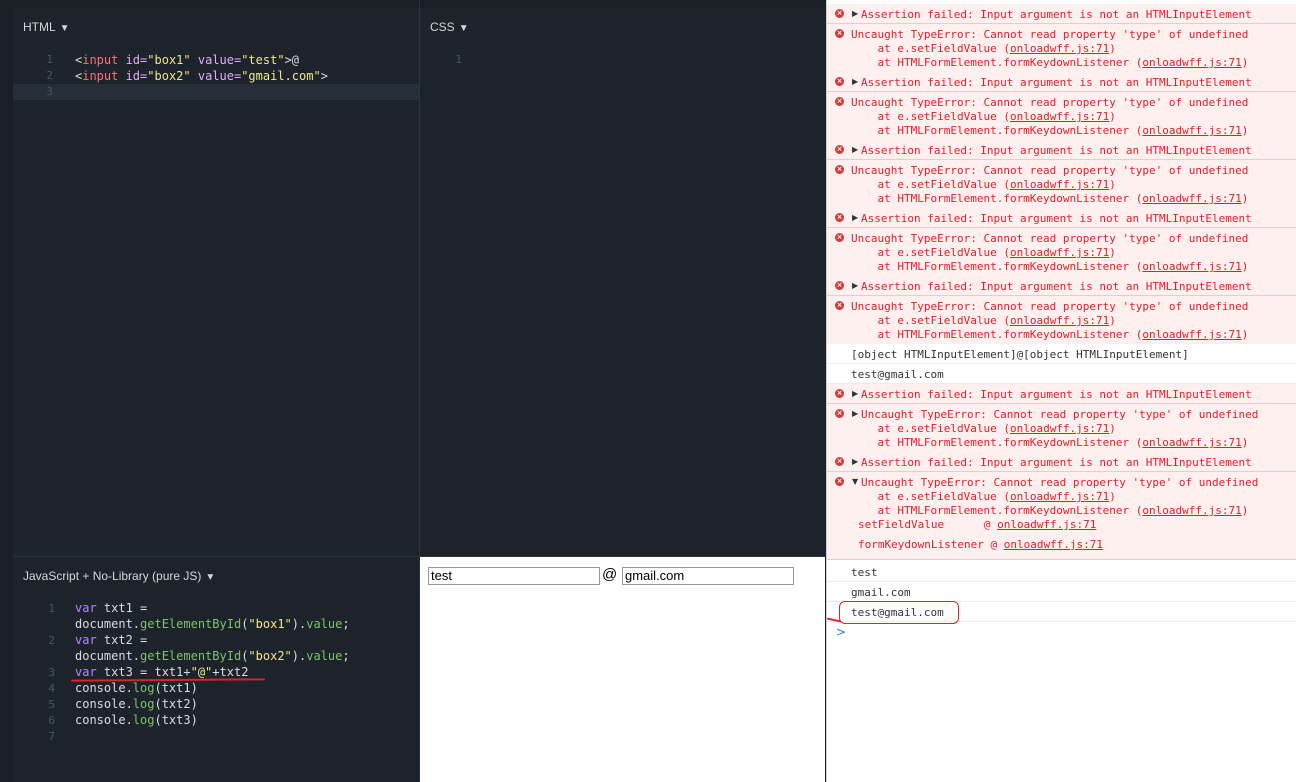 Image resolution: width=1296 pixels, height=782 pixels. I want to click on js-code-line-1a: var txt1 =, so click(111, 608).